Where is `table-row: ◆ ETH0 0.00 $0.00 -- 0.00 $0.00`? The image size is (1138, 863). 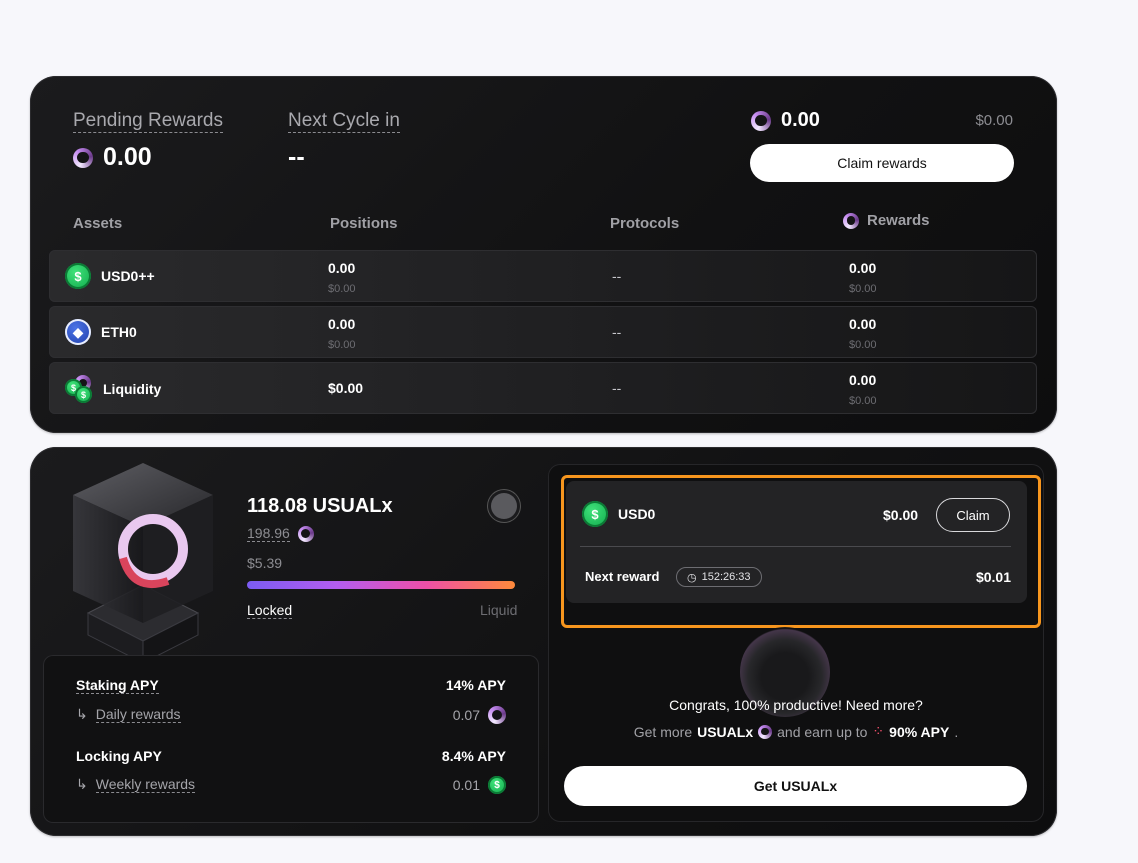 table-row: ◆ ETH0 0.00 $0.00 -- 0.00 $0.00 is located at coordinates (543, 332).